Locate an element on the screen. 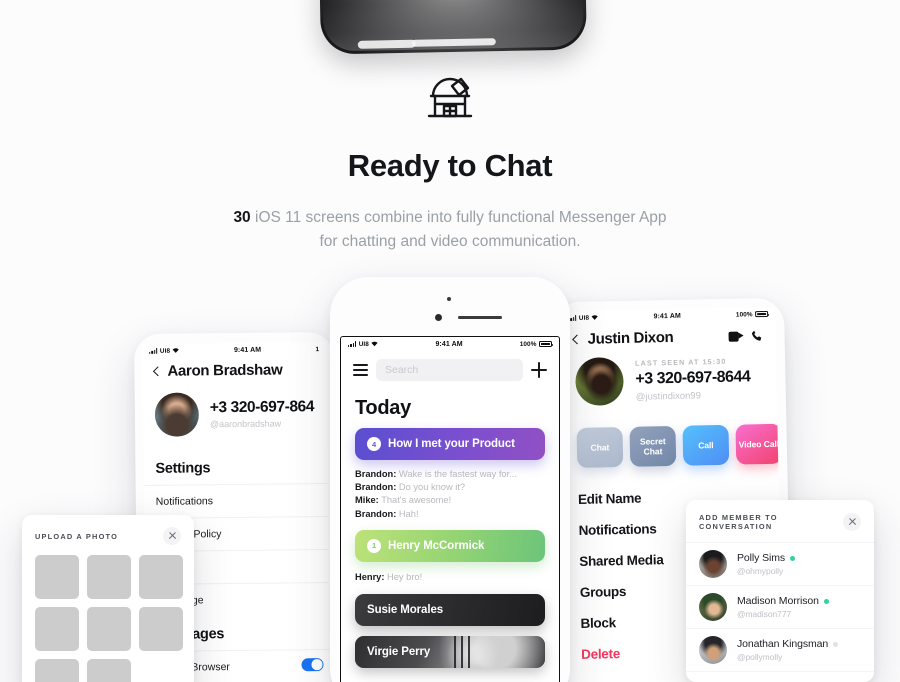  video-camera-icon is located at coordinates (735, 336).